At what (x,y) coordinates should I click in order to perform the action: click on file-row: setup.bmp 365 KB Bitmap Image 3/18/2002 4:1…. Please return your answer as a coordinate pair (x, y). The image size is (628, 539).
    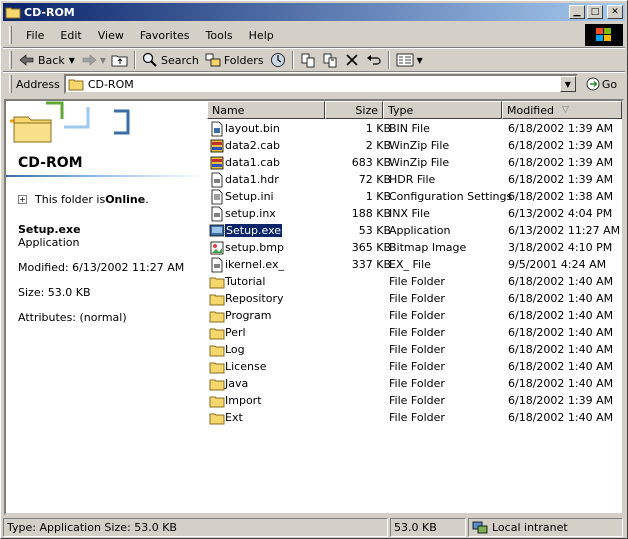
    Looking at the image, I should click on (414, 248).